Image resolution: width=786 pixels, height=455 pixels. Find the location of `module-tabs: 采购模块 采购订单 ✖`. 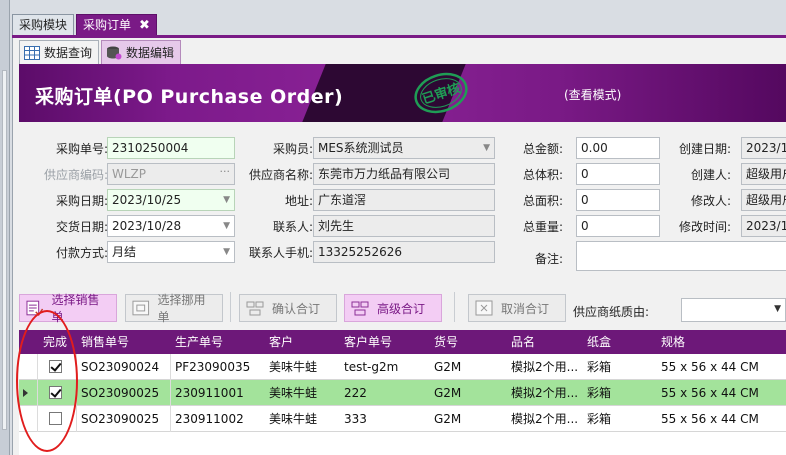

module-tabs: 采购模块 采购订单 ✖ is located at coordinates (85, 25).